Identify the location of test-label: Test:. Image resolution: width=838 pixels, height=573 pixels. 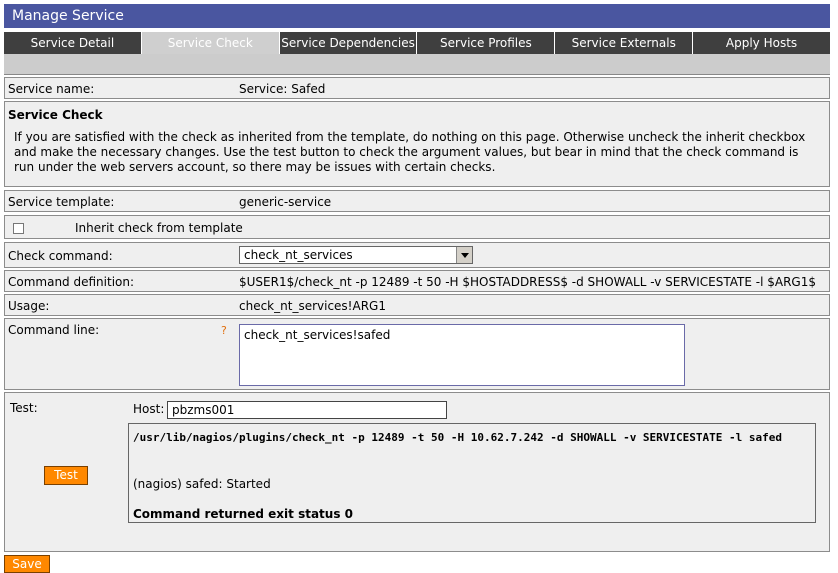
(24, 408).